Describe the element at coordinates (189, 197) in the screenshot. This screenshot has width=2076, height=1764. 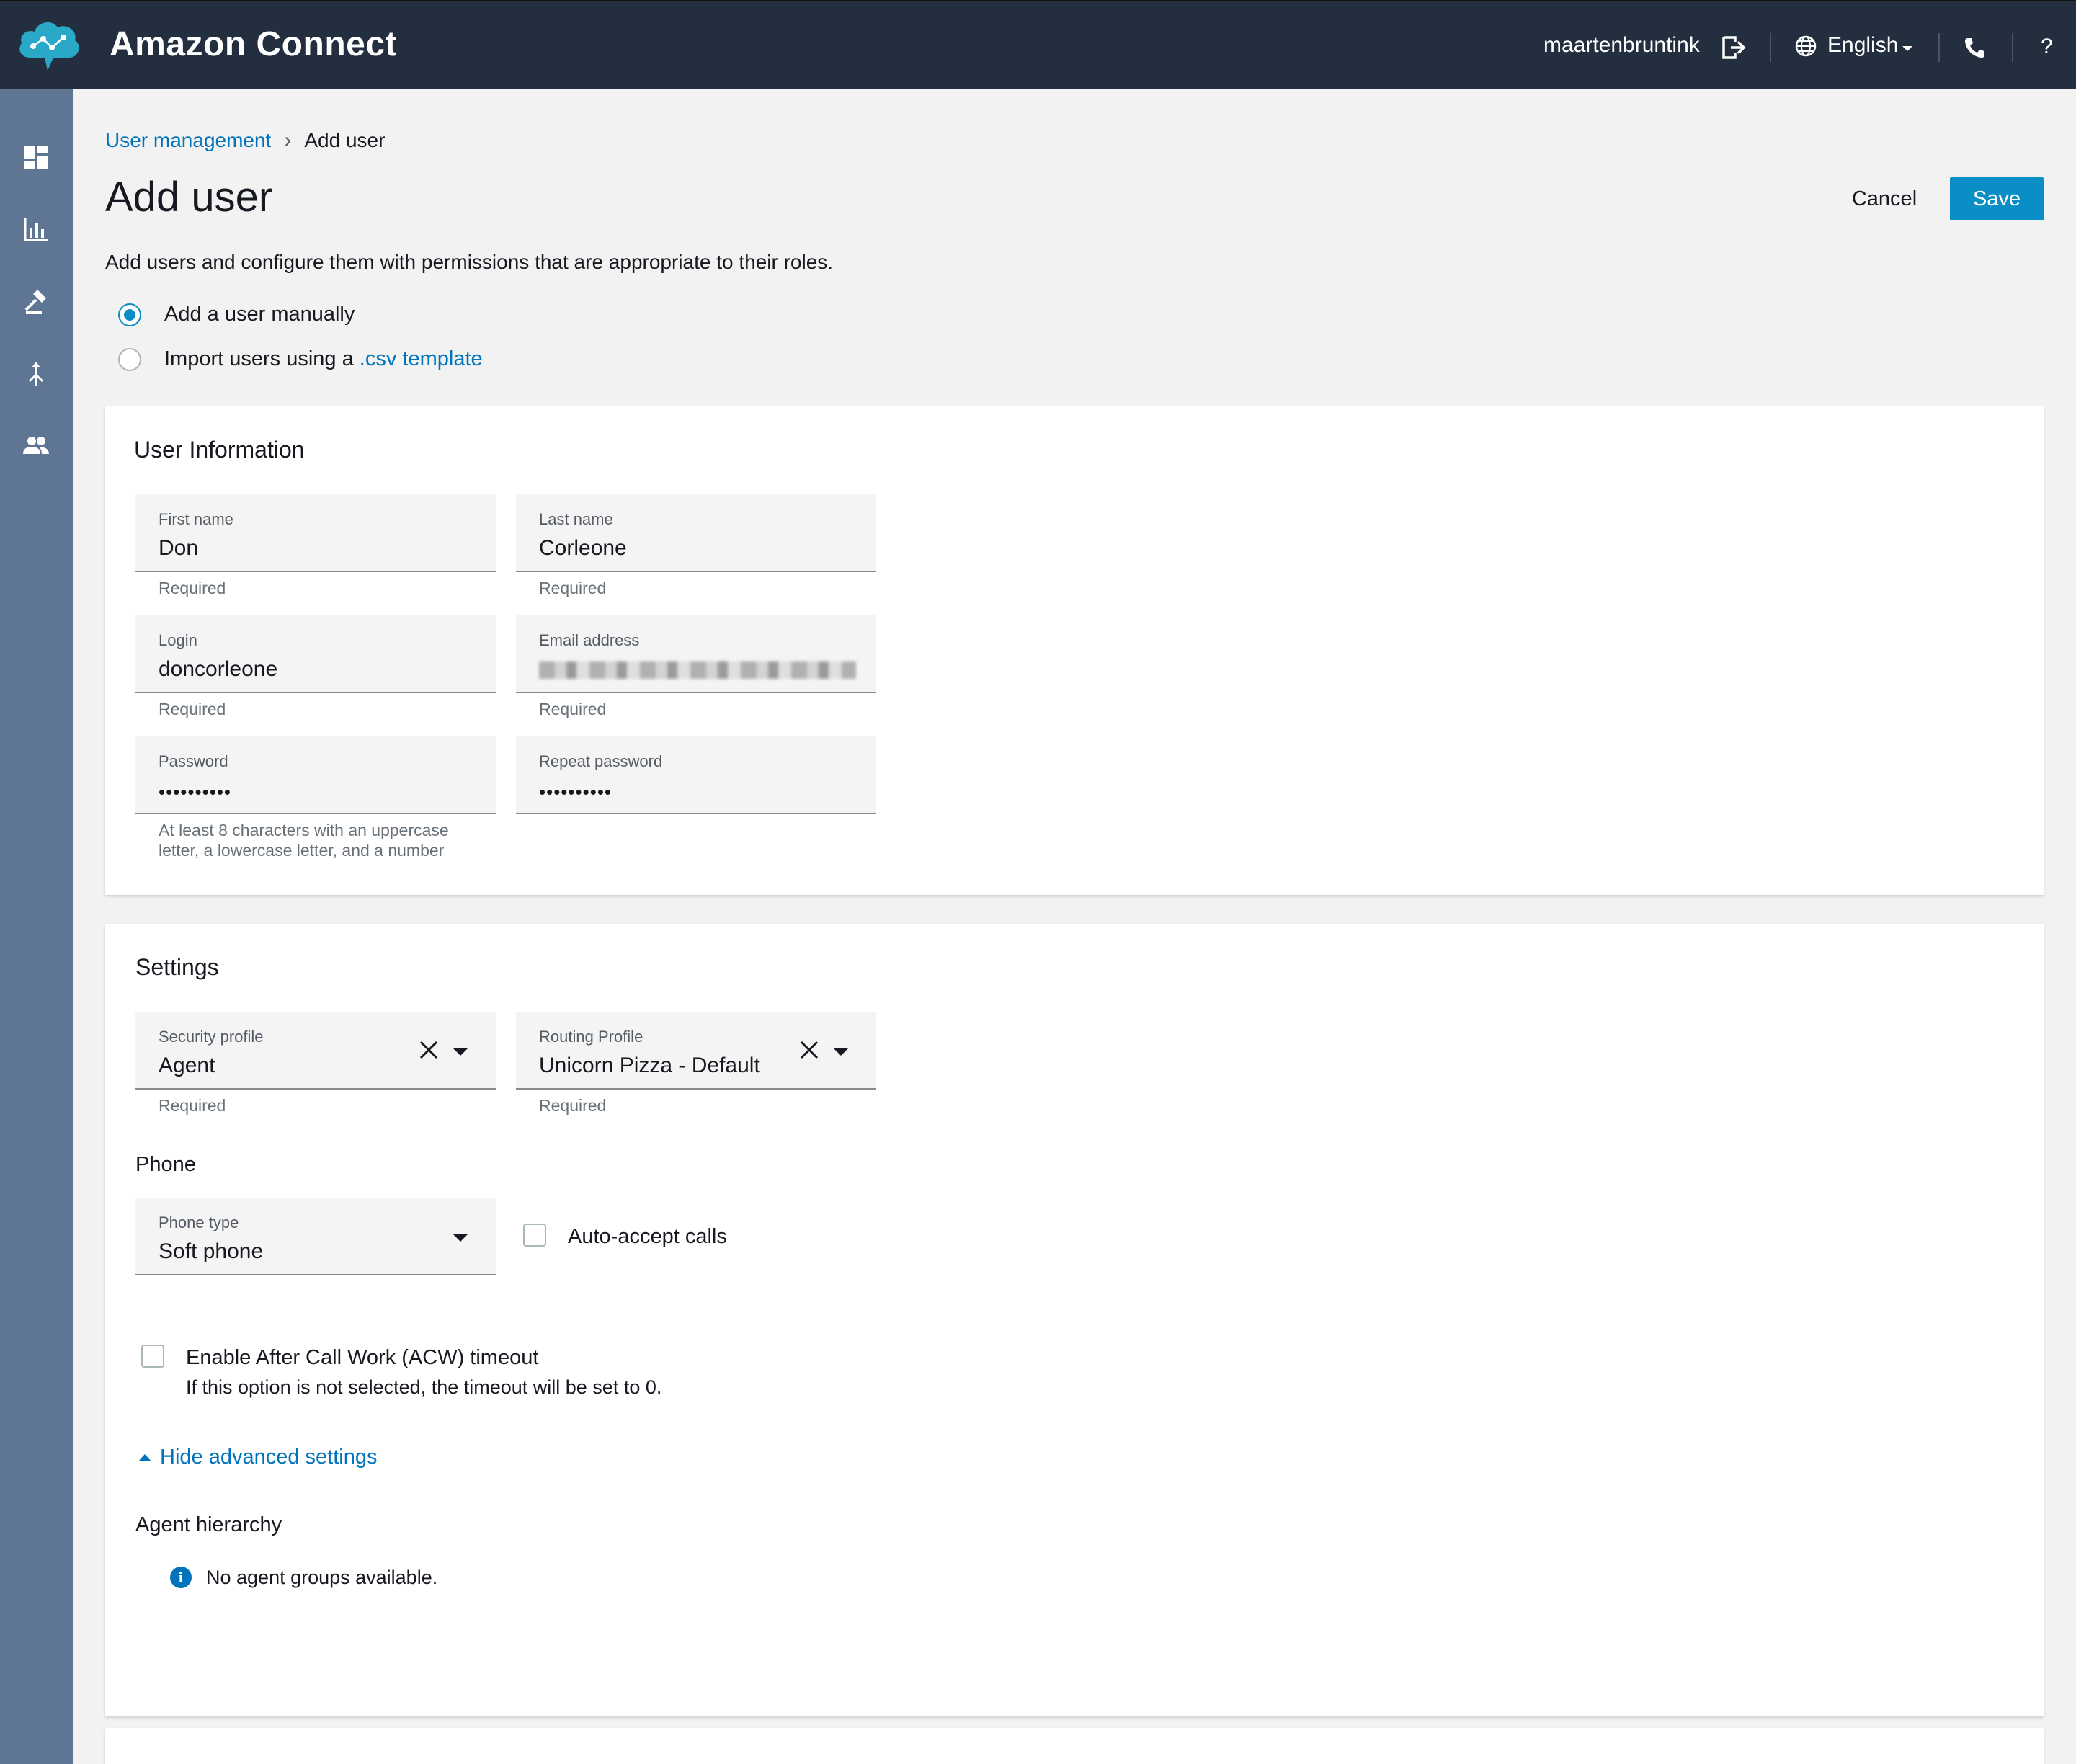
I see `page-title: Add user` at that location.